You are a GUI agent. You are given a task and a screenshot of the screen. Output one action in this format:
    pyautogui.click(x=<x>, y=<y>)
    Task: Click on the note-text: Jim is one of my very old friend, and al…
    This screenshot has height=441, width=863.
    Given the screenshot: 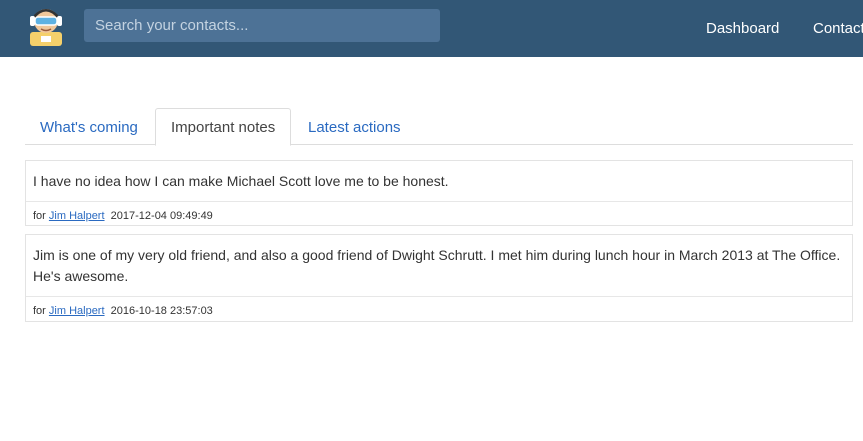 What is the action you would take?
    pyautogui.click(x=439, y=266)
    